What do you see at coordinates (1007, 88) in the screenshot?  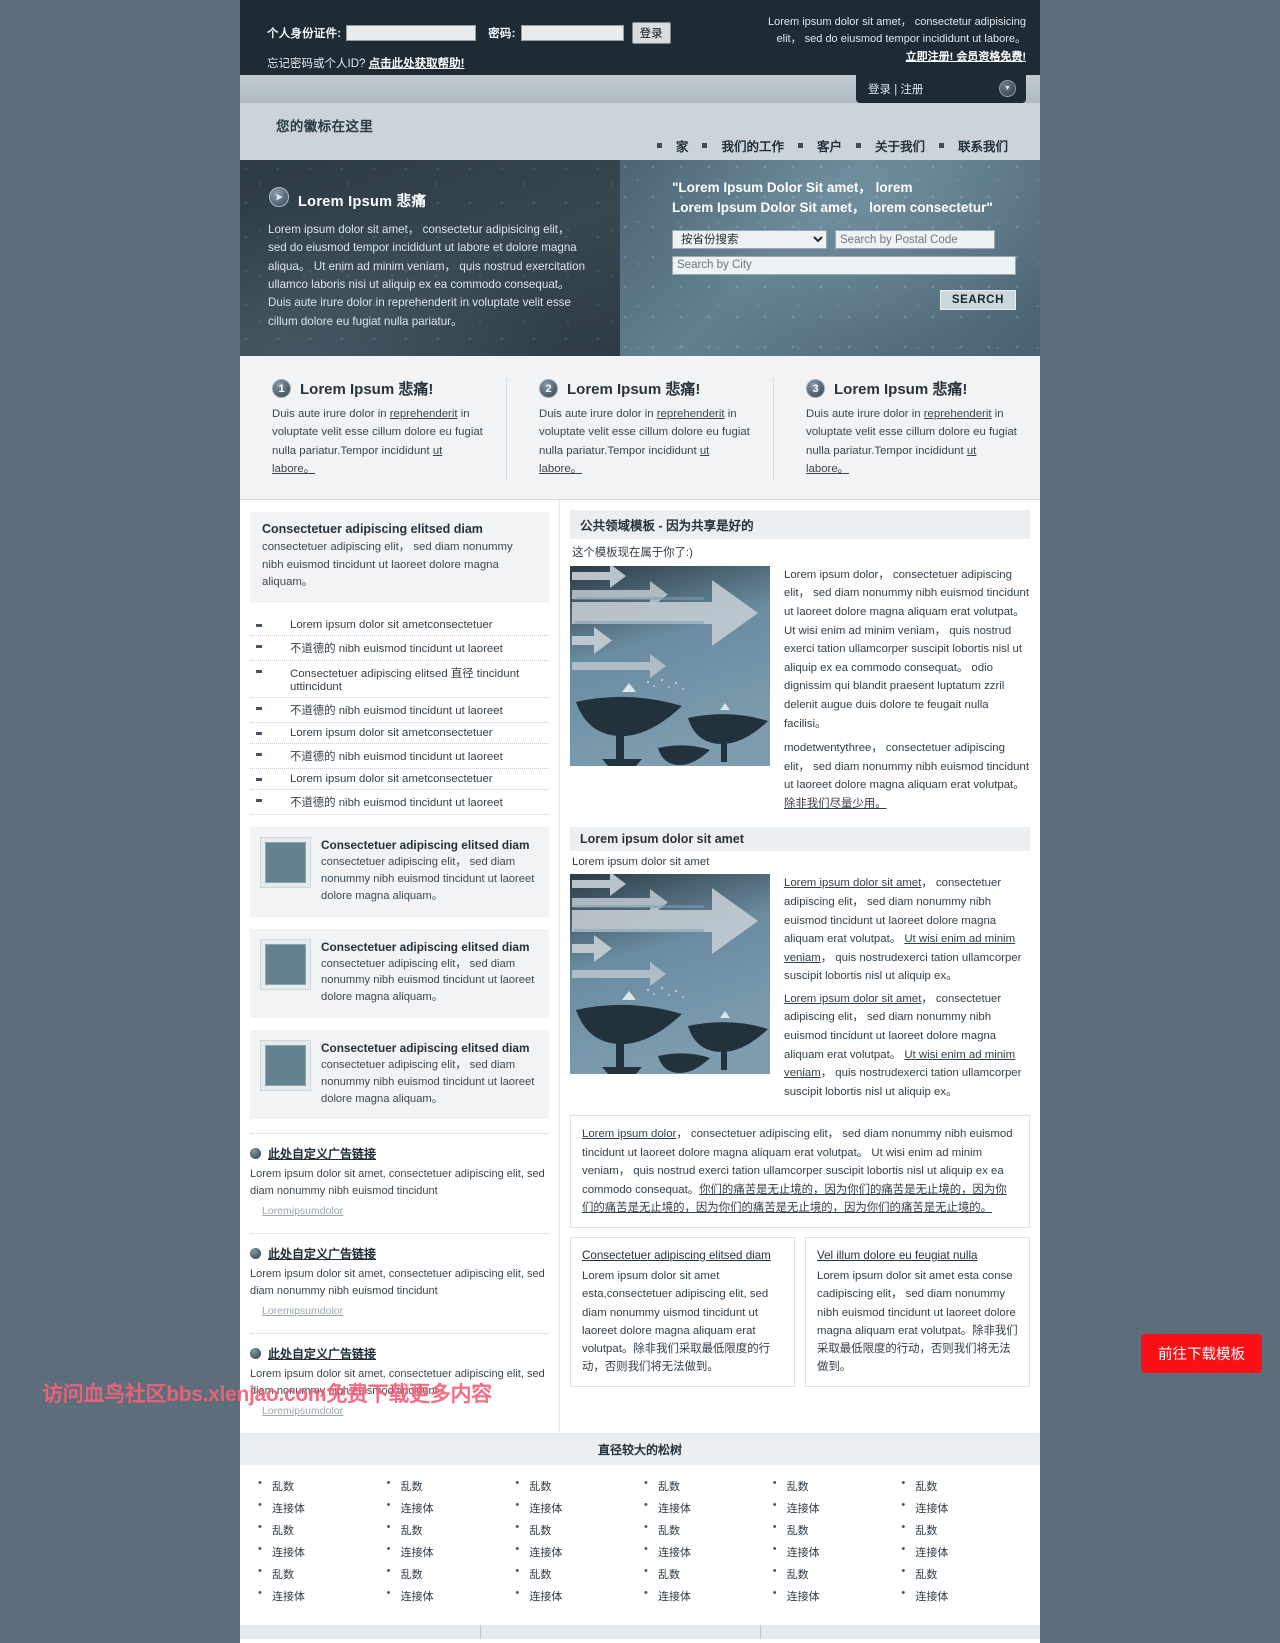 I see `chevron-down-icon: ▼` at bounding box center [1007, 88].